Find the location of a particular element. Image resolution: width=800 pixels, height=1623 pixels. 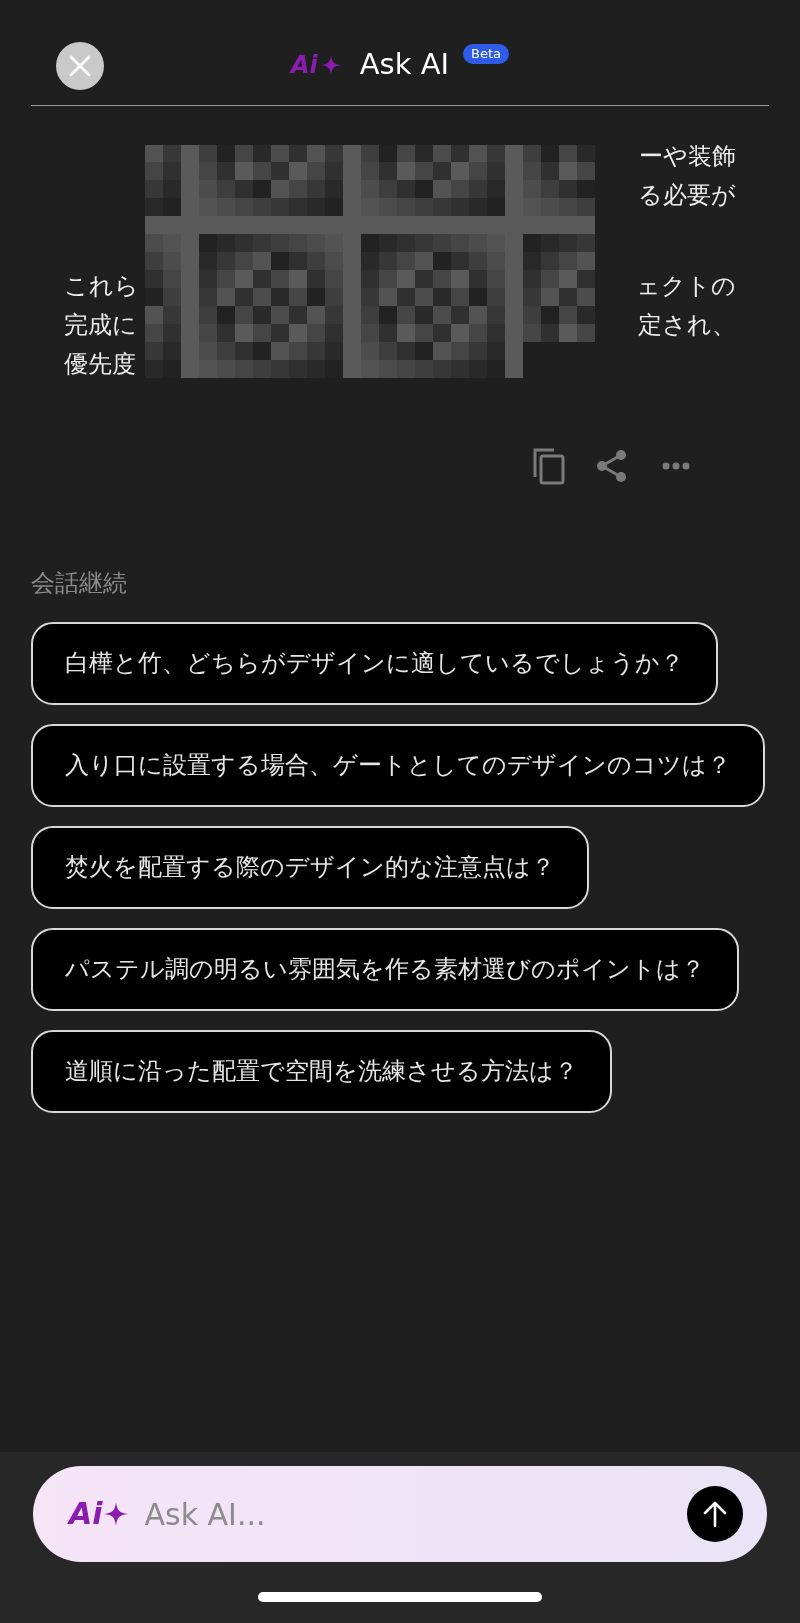

suggestion-chip: 焚火を配置する際のデザイン的な注意点は？ is located at coordinates (310, 867).